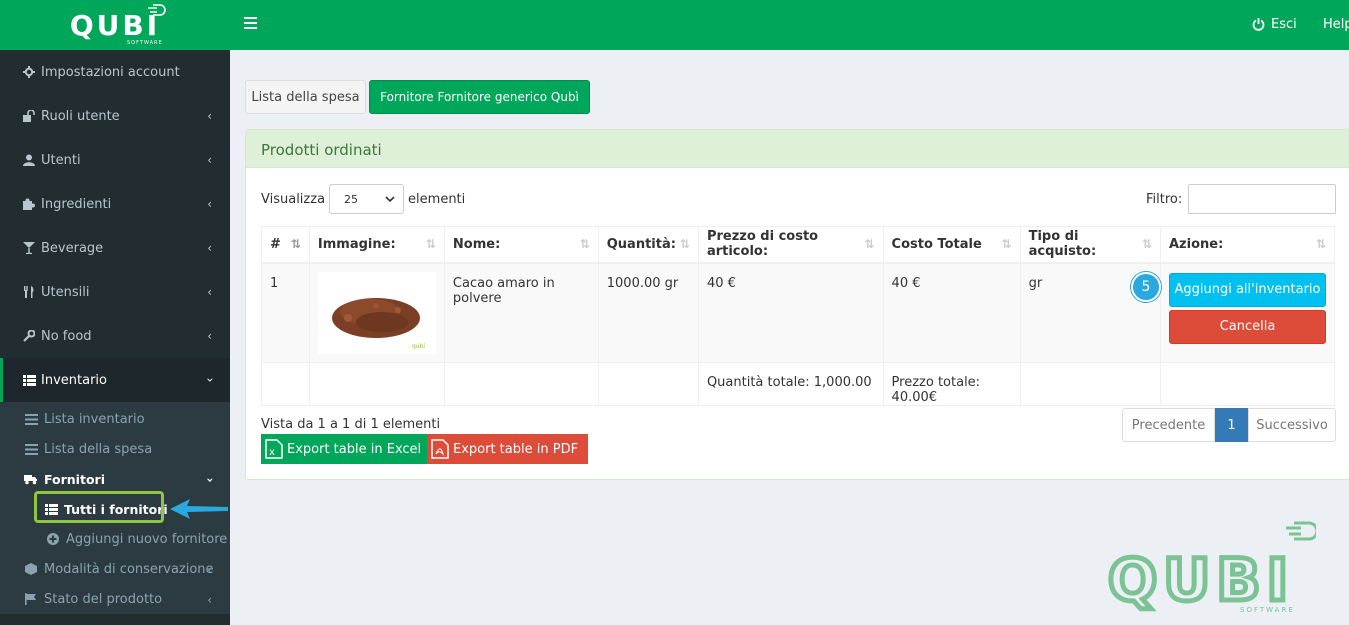 The width and height of the screenshot is (1349, 625). Describe the element at coordinates (376, 312) in the screenshot. I see `product-image: qubi` at that location.